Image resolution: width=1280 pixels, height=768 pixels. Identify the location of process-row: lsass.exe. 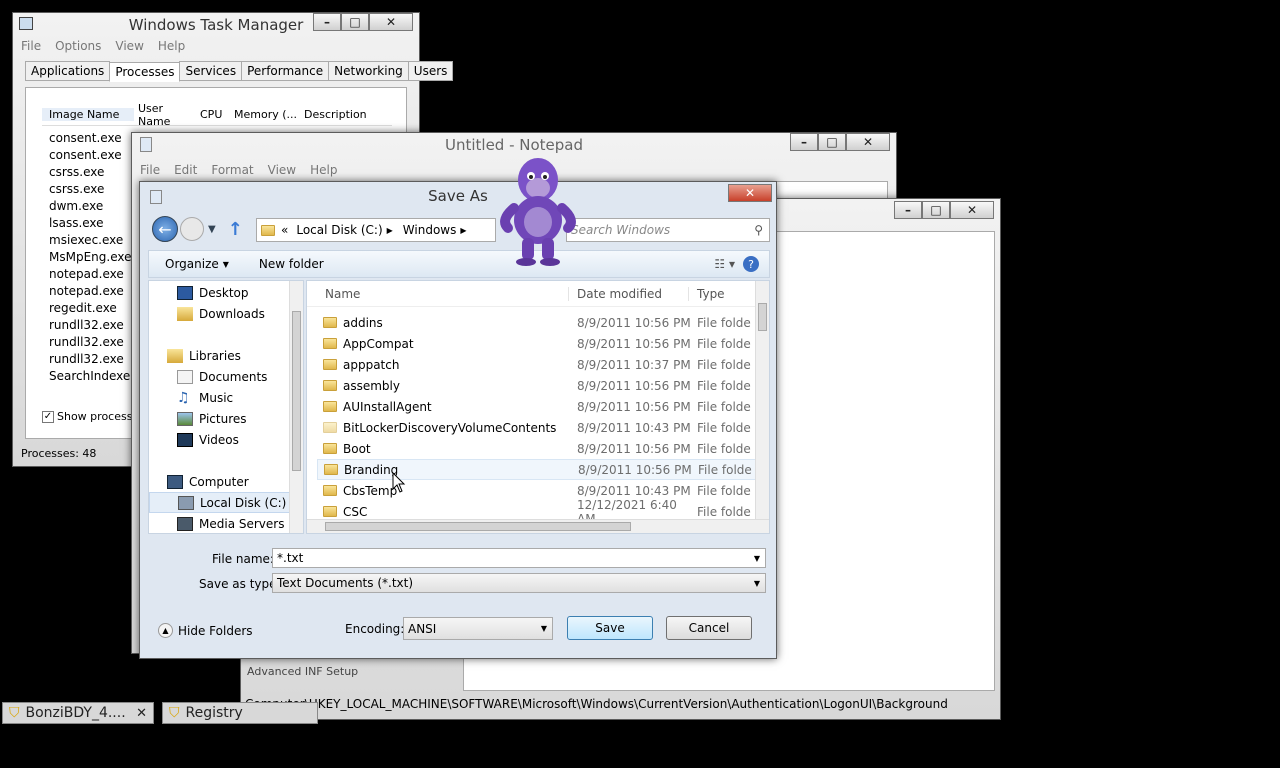
(92, 223).